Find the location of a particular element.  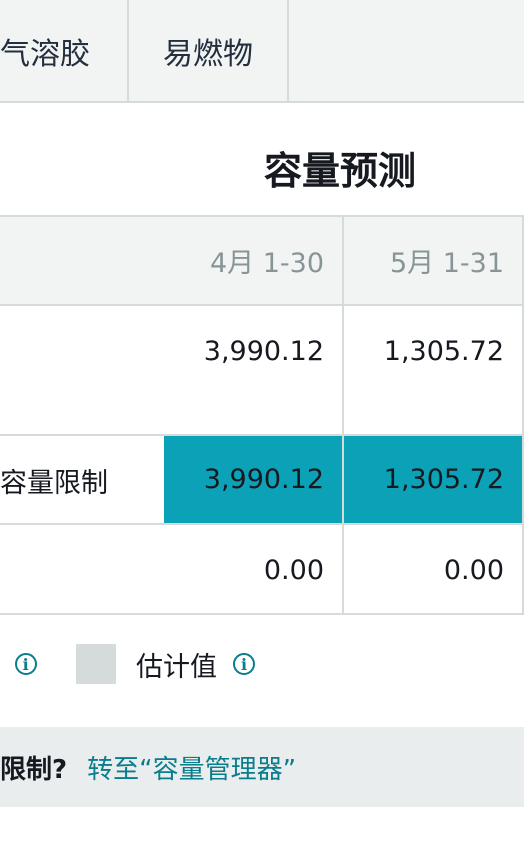

legend-item-cut: ⌝ i is located at coordinates (18, 664).